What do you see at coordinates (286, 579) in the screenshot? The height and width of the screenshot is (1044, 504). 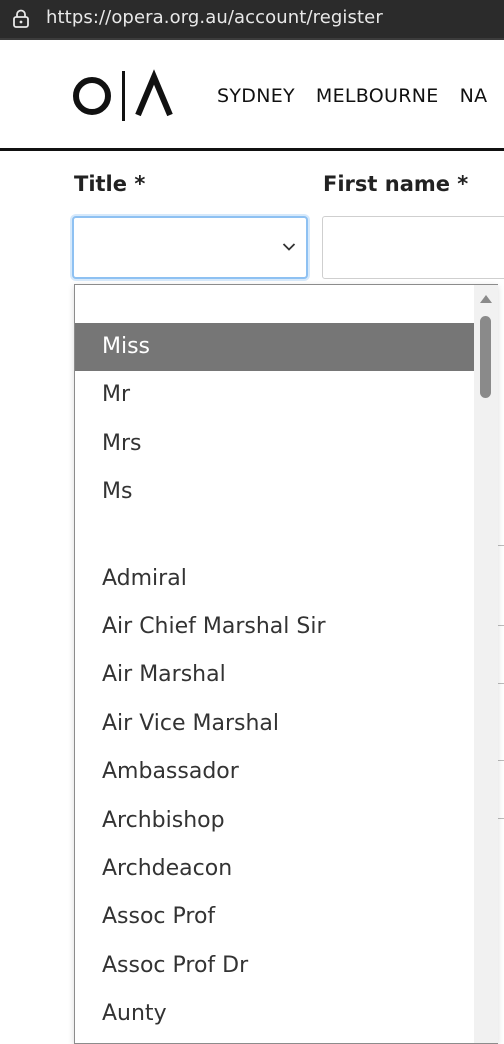 I see `option-admiral: Admiral` at bounding box center [286, 579].